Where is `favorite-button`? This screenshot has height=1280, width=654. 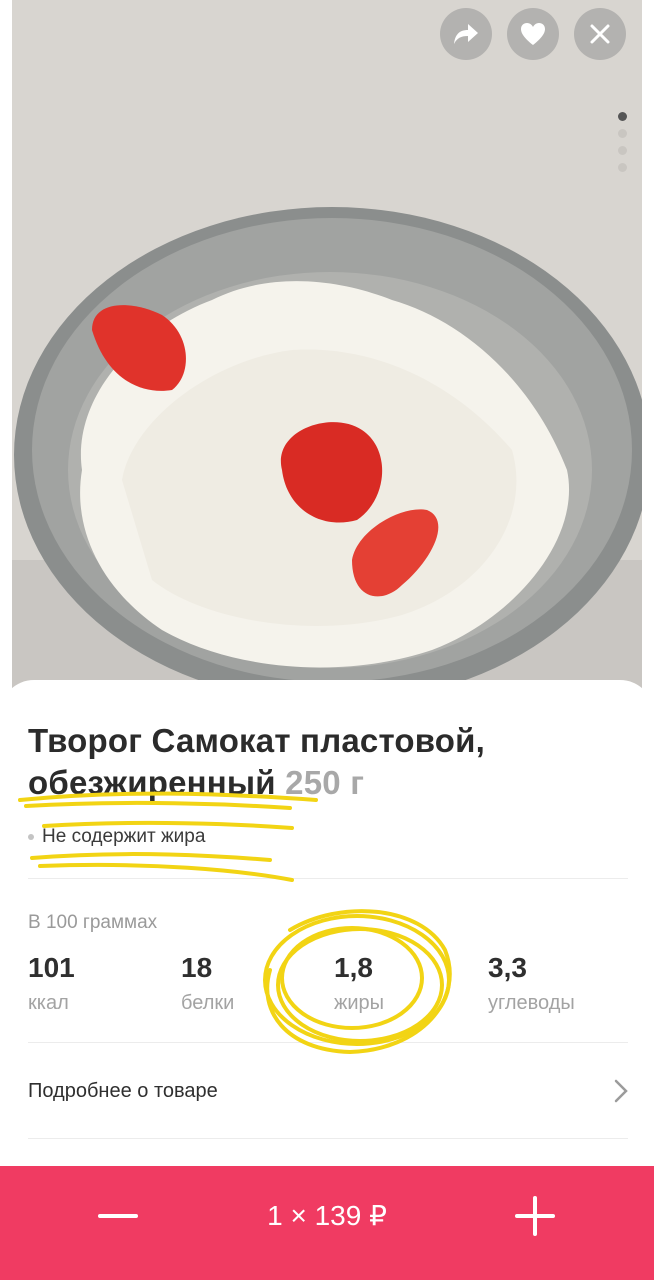 favorite-button is located at coordinates (533, 34).